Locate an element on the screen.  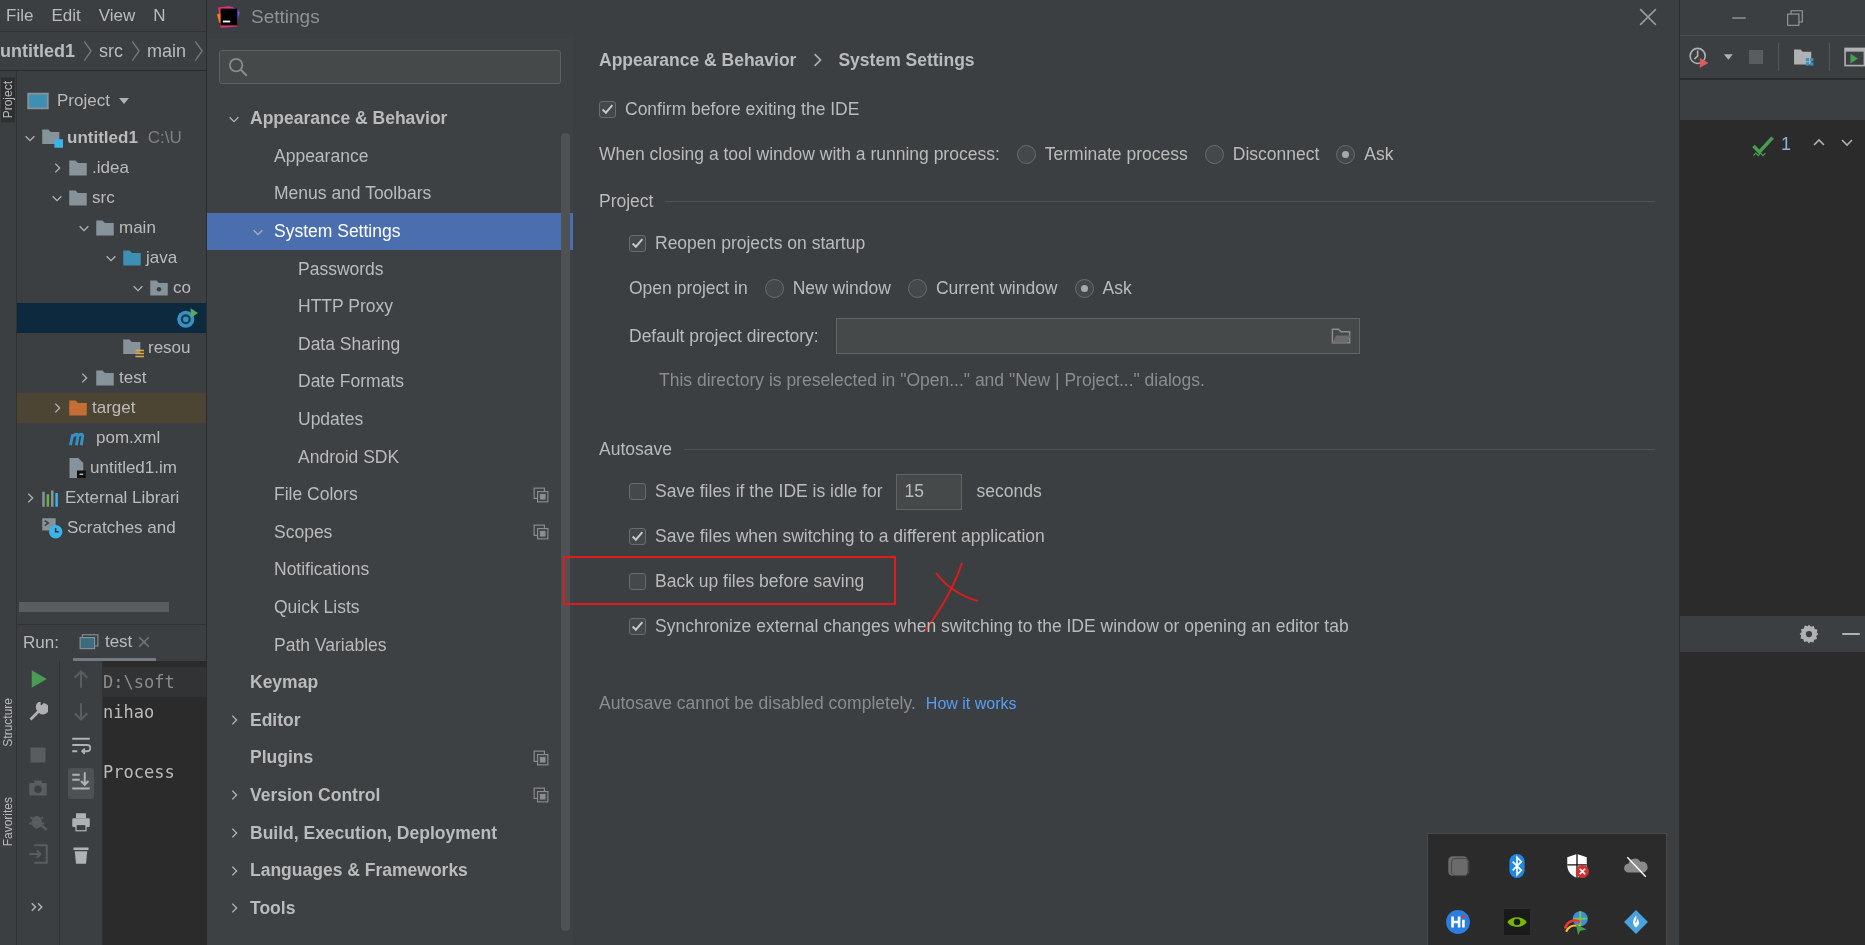
nav-item: Path Variables is located at coordinates (411, 645).